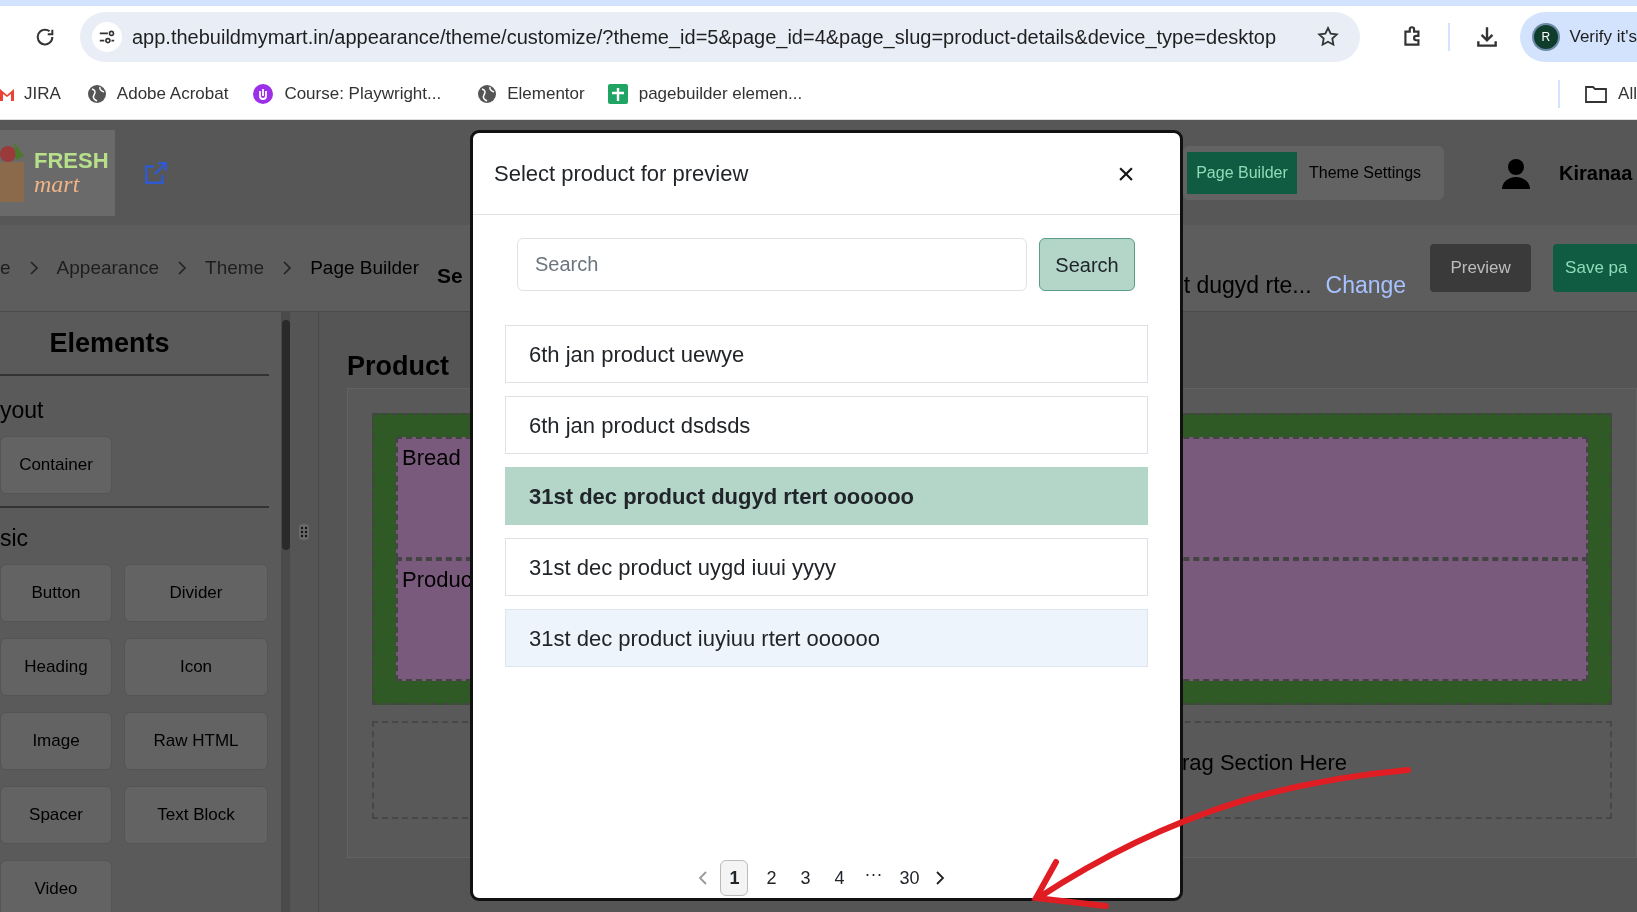  What do you see at coordinates (1596, 173) in the screenshot?
I see `user-name: Kiranaa` at bounding box center [1596, 173].